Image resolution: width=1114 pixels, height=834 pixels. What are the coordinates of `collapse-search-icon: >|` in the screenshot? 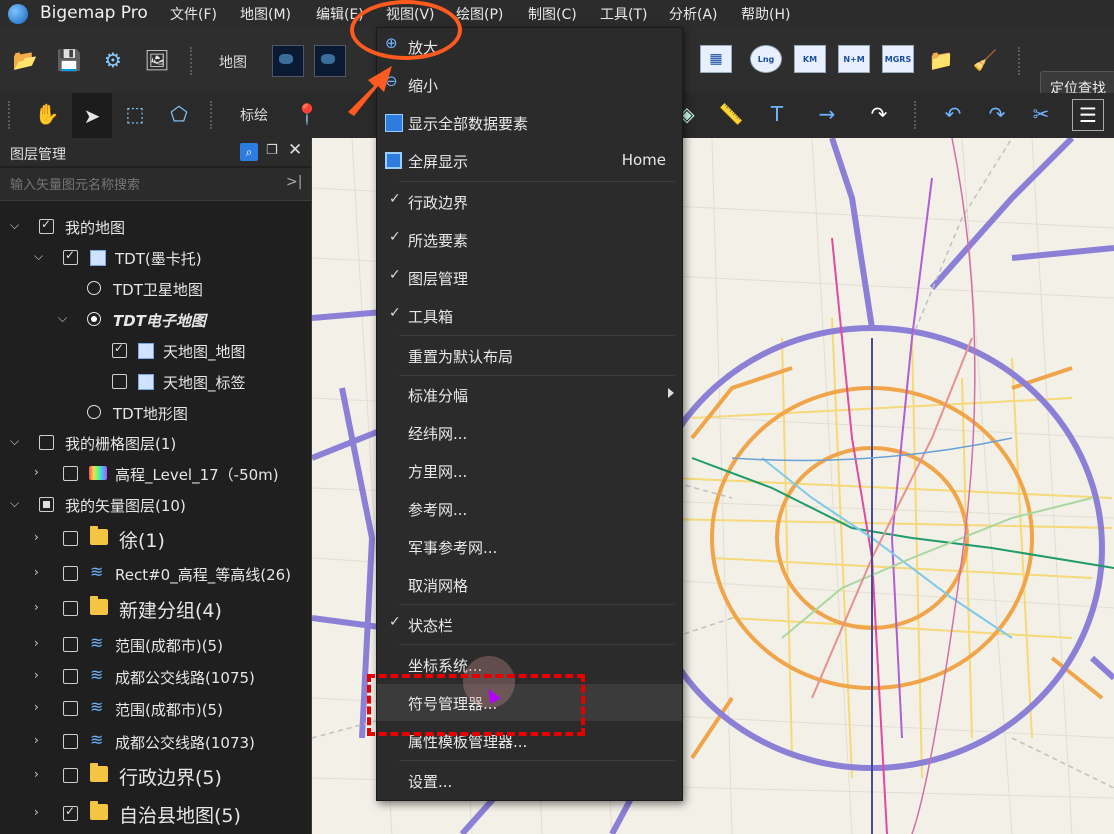 It's located at (294, 182).